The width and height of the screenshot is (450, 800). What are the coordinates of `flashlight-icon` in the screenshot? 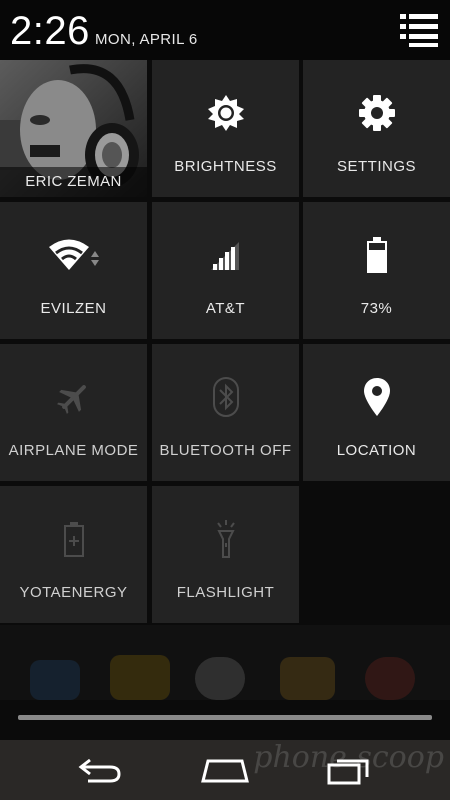 It's located at (225, 539).